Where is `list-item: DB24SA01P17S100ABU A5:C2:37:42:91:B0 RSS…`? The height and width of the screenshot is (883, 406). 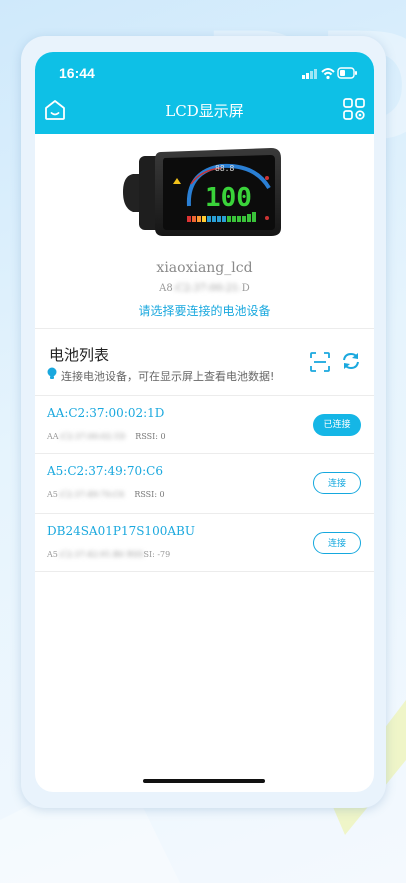
list-item: DB24SA01P17S100ABU A5:C2:37:42:91:B0 RSS… is located at coordinates (204, 543).